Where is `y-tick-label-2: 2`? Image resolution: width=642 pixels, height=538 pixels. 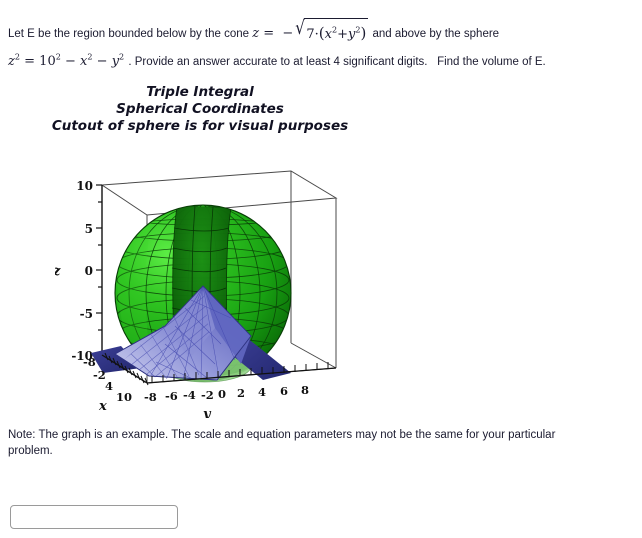 y-tick-label-2: 2 is located at coordinates (241, 393).